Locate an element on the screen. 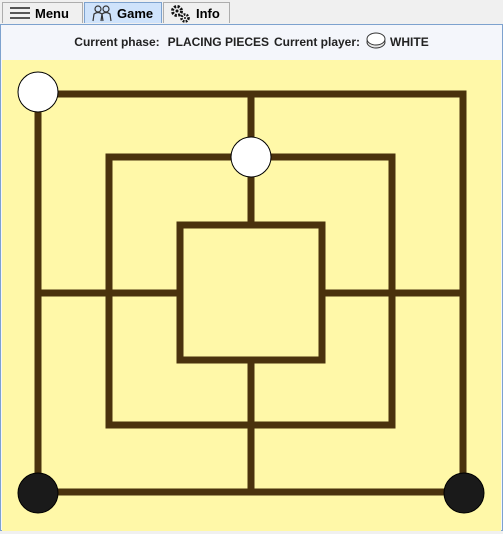 This screenshot has height=534, width=503. player-label: Current player: is located at coordinates (317, 41).